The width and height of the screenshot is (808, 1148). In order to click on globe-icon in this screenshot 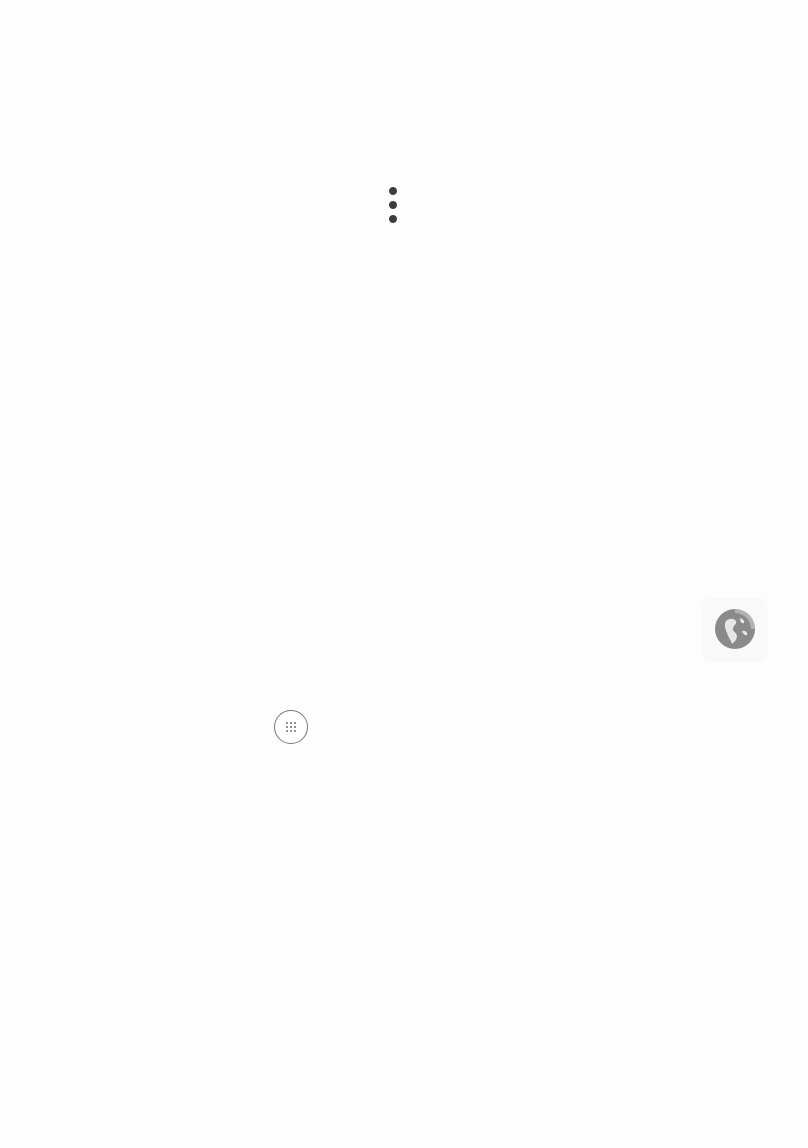, I will do `click(735, 629)`.